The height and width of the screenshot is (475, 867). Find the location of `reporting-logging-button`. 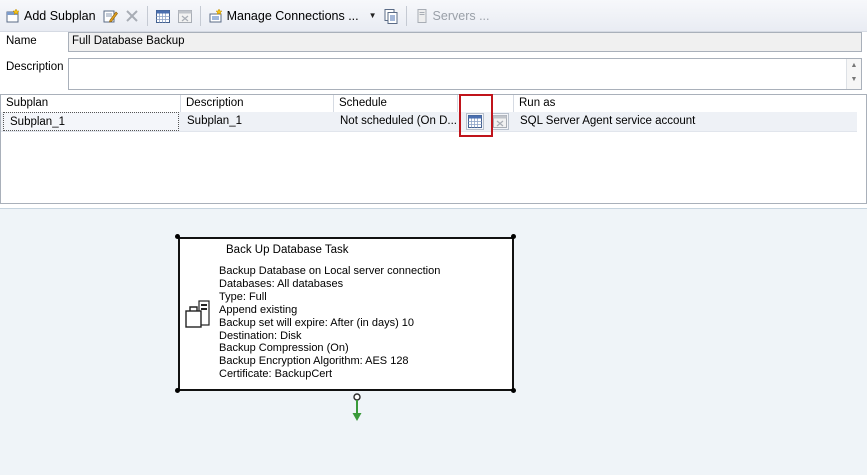

reporting-logging-button is located at coordinates (391, 16).